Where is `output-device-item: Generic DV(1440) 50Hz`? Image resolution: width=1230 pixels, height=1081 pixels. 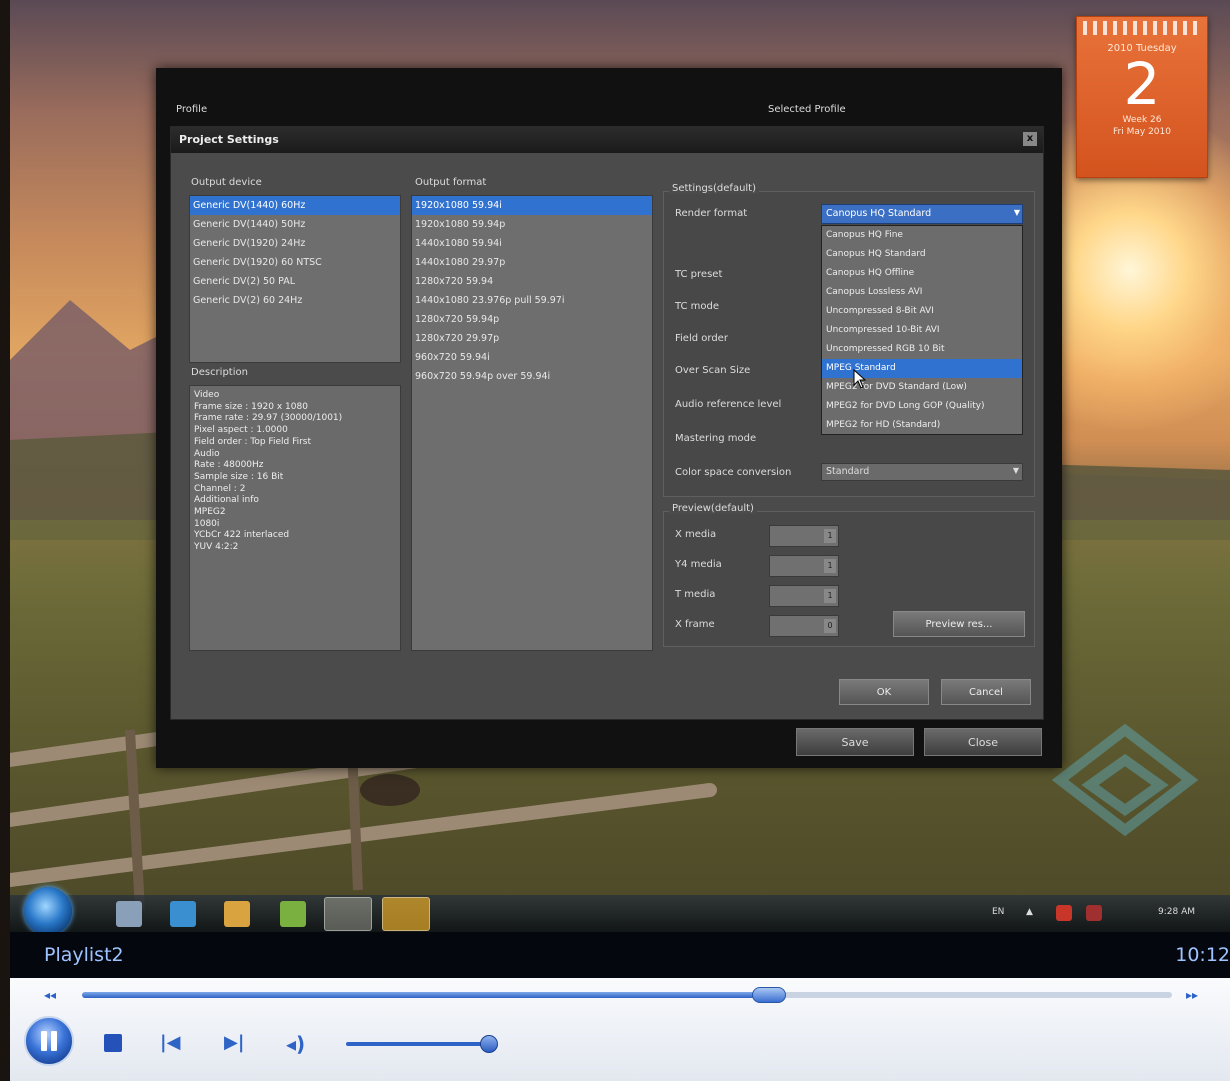
output-device-item: Generic DV(1440) 50Hz is located at coordinates (295, 224).